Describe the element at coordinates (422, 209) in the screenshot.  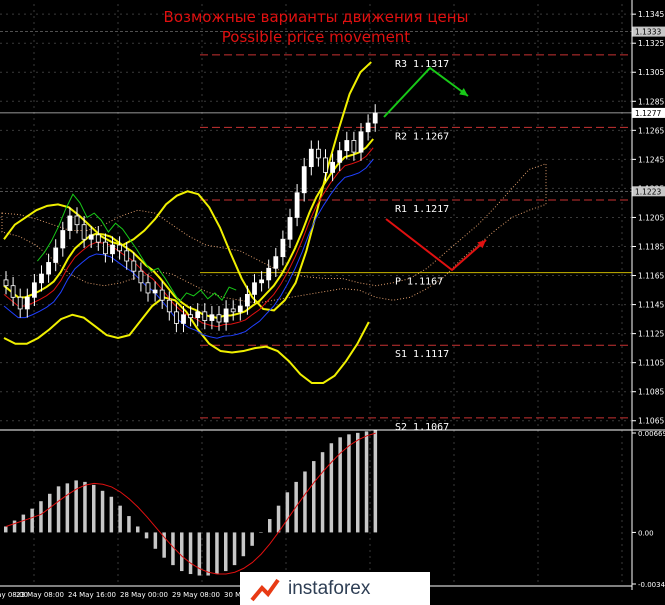
I see `level-label-R1: R1 1.1217` at that location.